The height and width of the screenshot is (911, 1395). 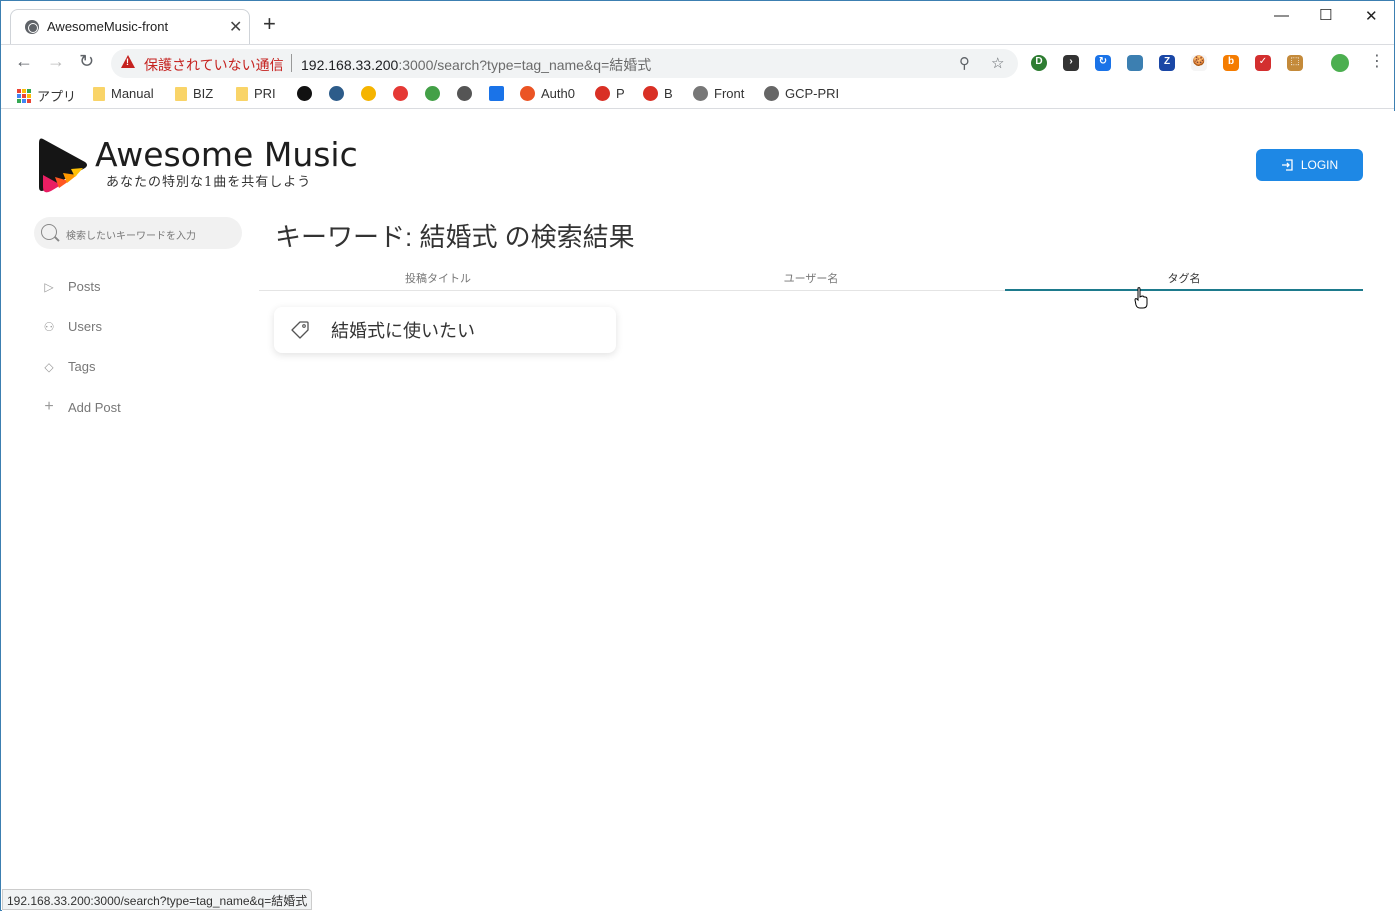 I want to click on bookmark-label: Manual, so click(x=132, y=93).